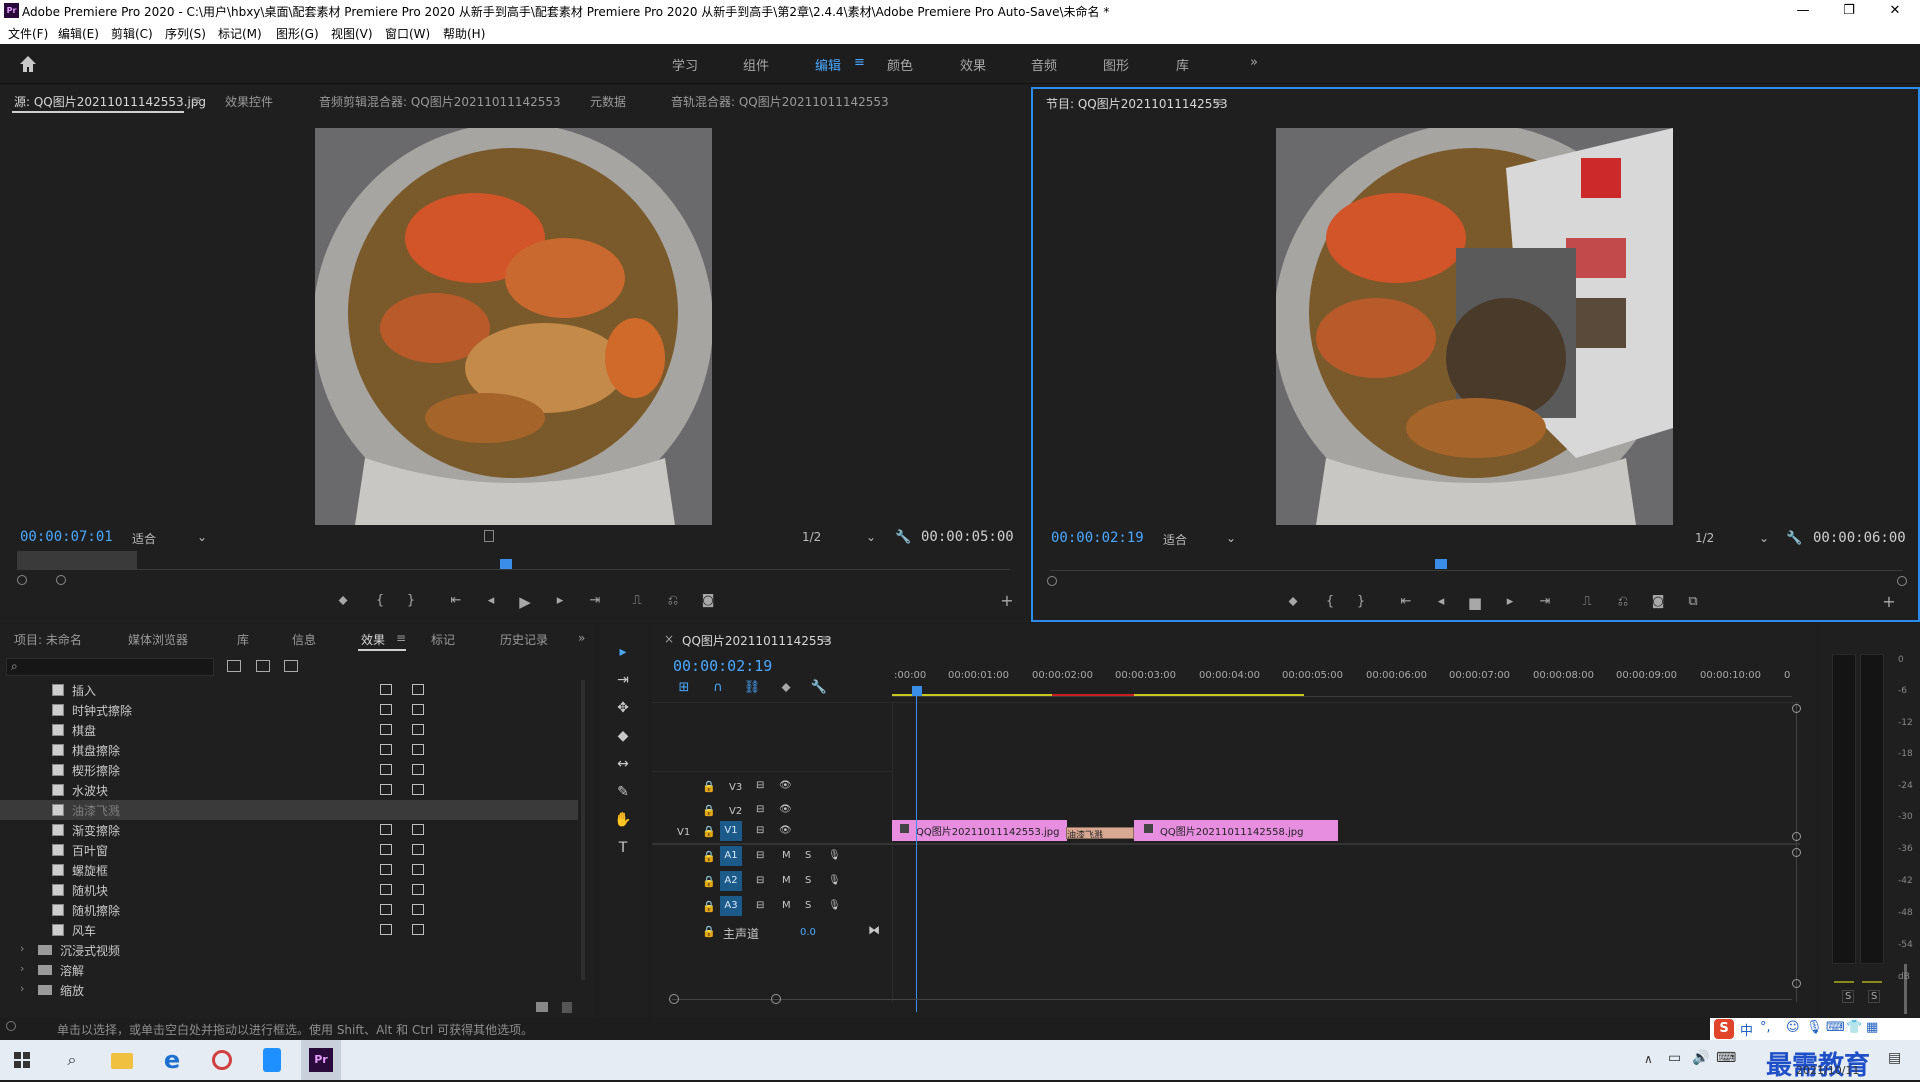 The image size is (1920, 1082). I want to click on maximize-button: ❐, so click(1849, 11).